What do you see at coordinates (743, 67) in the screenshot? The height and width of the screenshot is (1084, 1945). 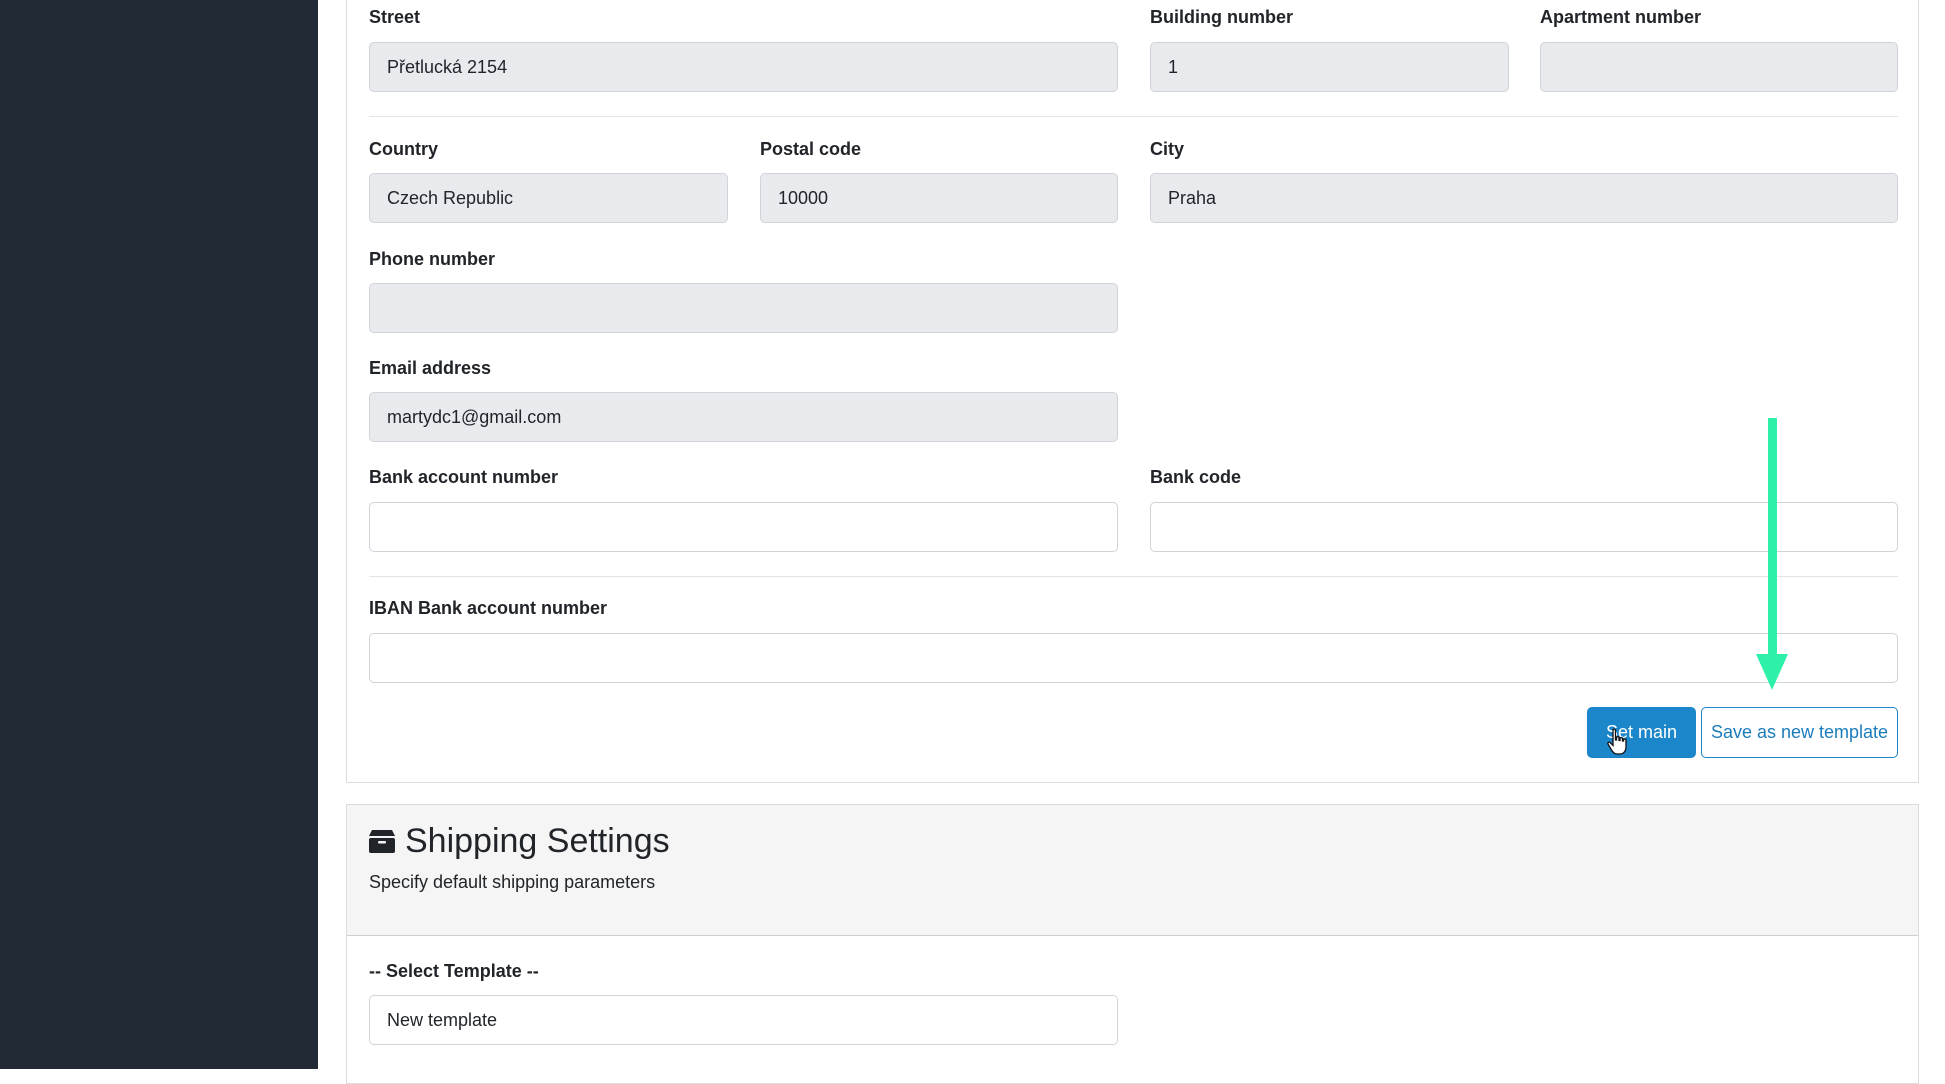 I see `street-field: Přetlucká 2154` at bounding box center [743, 67].